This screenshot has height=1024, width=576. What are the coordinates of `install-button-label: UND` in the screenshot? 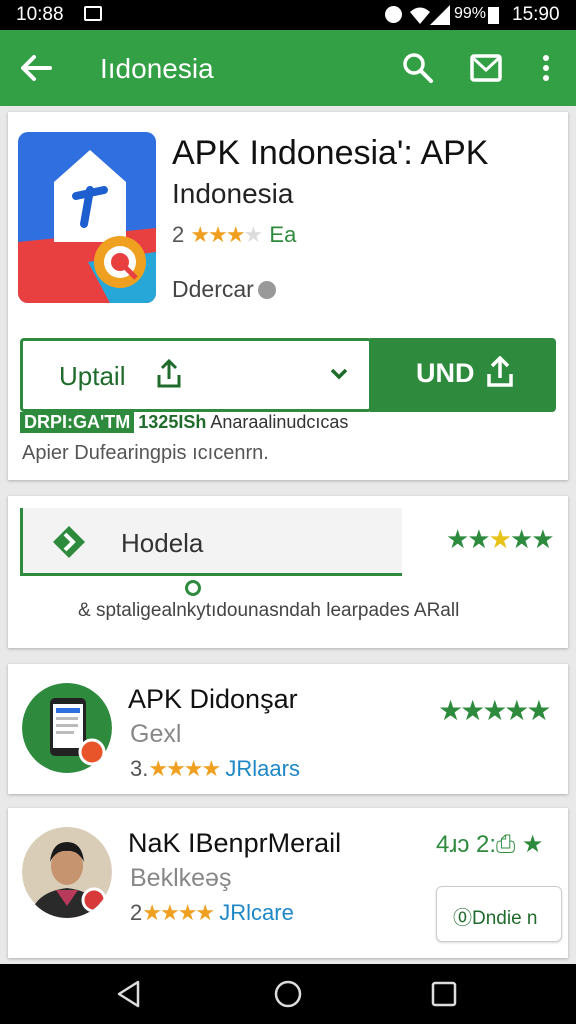 It's located at (445, 373).